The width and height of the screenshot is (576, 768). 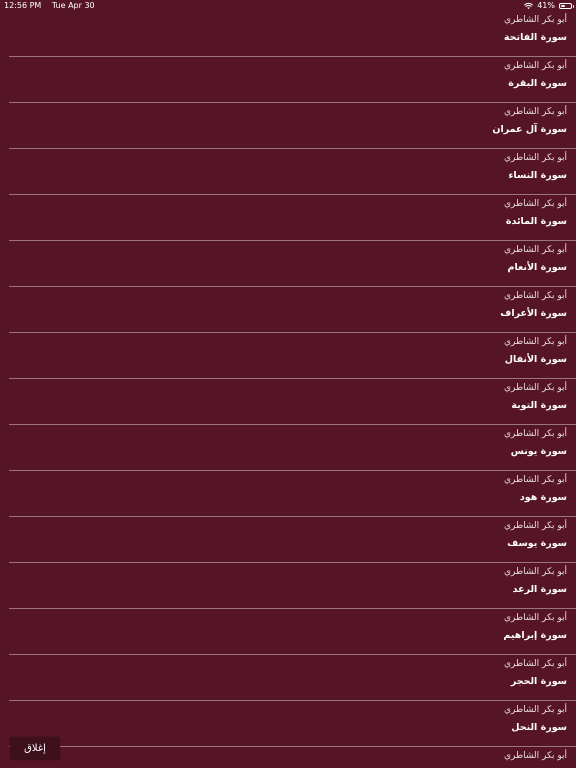 What do you see at coordinates (292, 757) in the screenshot?
I see `list-item: أبو بكر الشاطري` at bounding box center [292, 757].